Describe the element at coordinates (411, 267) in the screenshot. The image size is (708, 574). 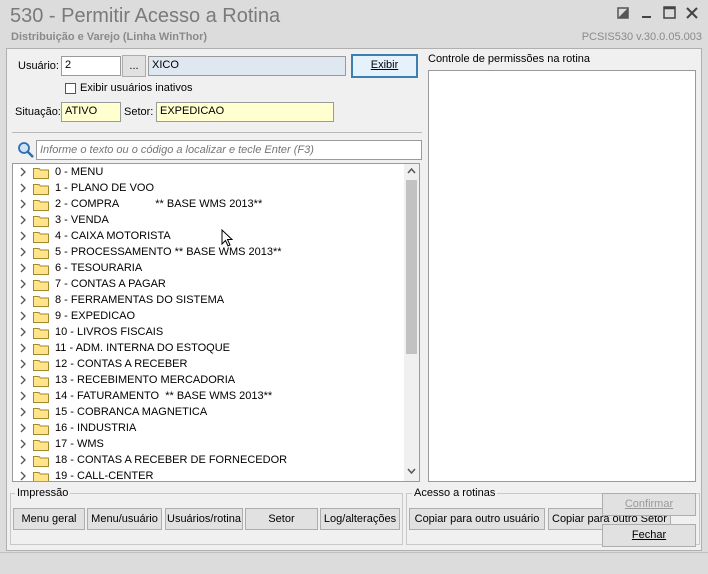
I see `scroll-thumb` at that location.